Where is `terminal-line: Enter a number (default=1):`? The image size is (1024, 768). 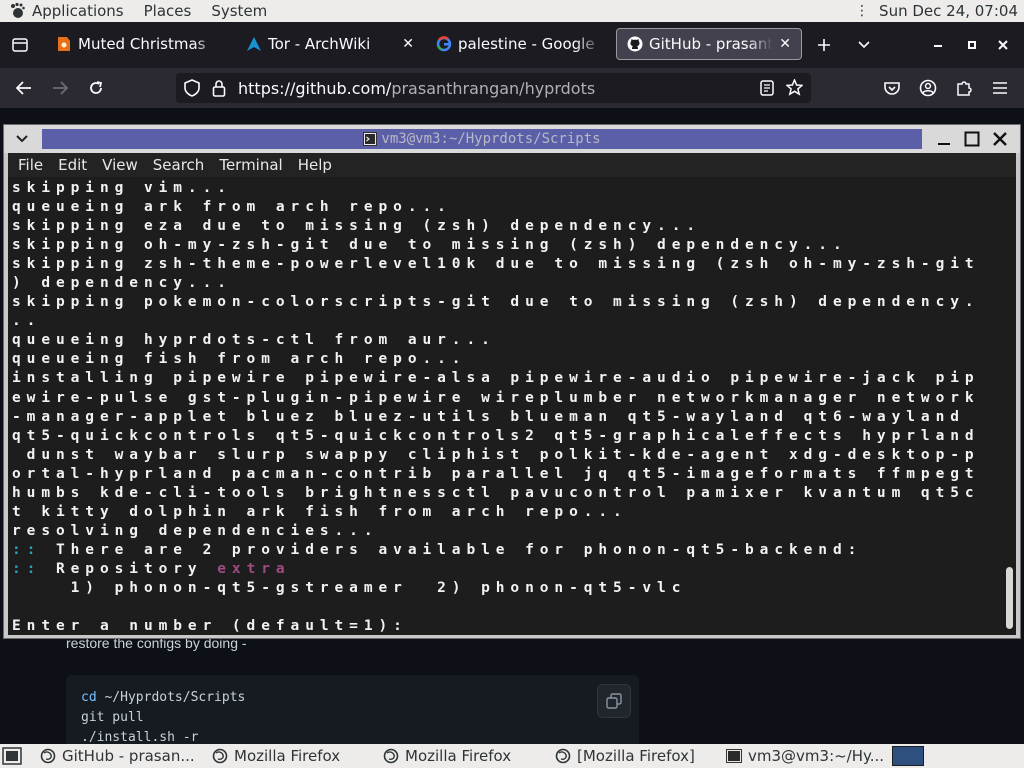
terminal-line: Enter a number (default=1): is located at coordinates (210, 626).